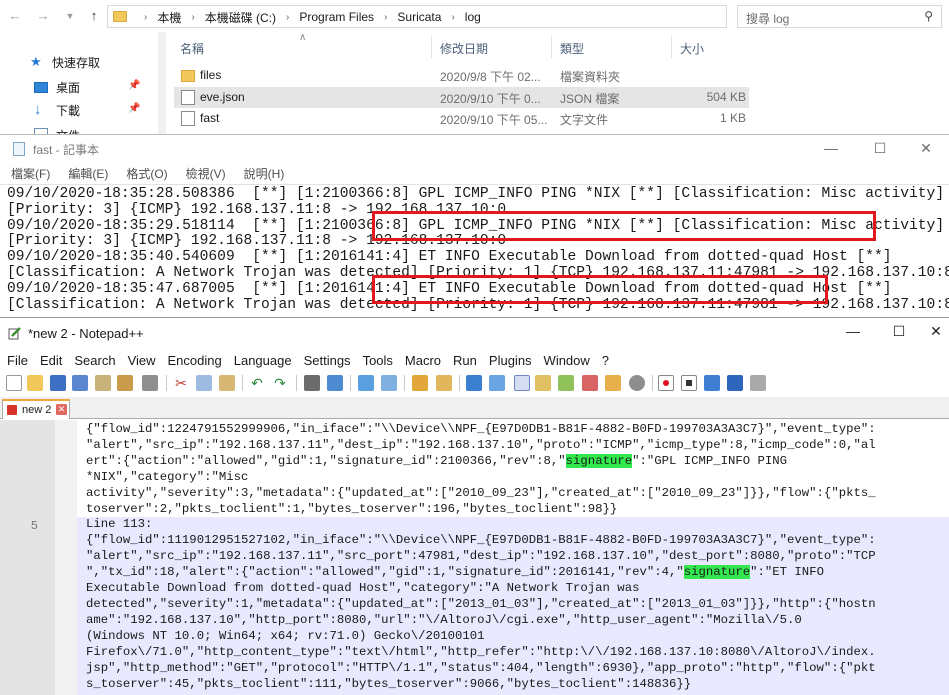  What do you see at coordinates (590, 383) in the screenshot?
I see `folder-workspace-icon` at bounding box center [590, 383].